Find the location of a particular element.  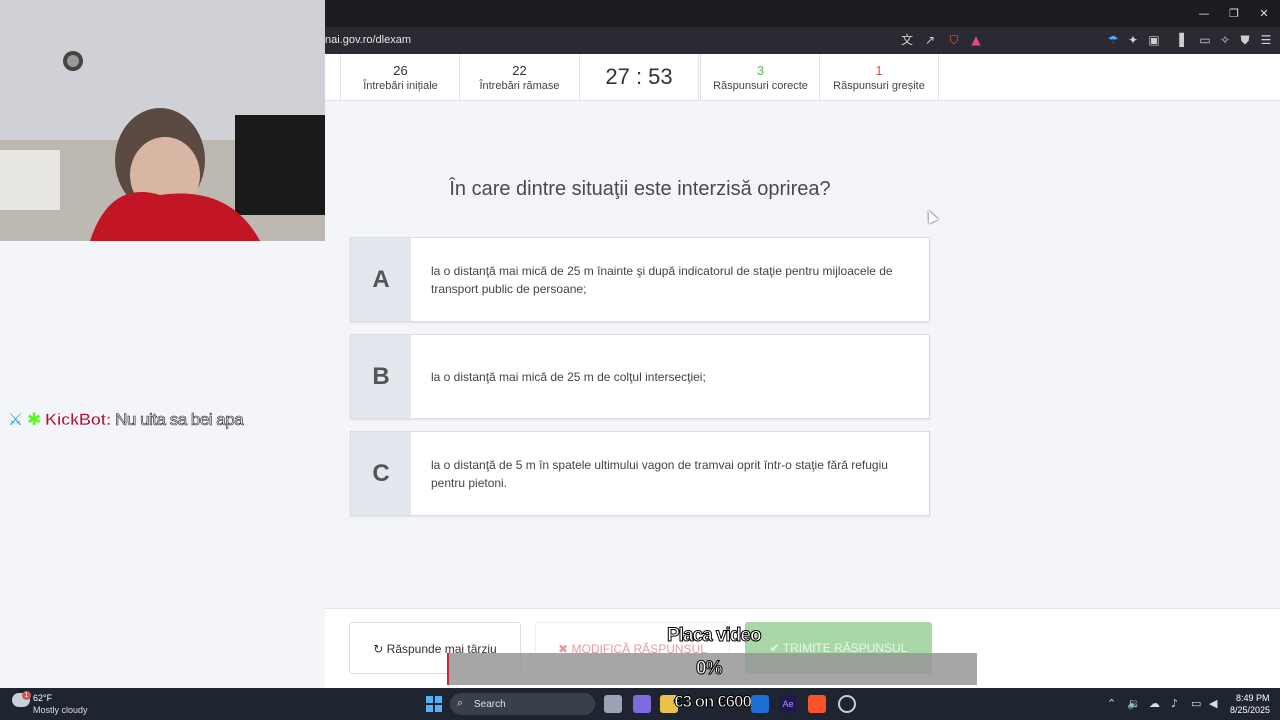

speaker-icon: 🔉 is located at coordinates (1134, 703).